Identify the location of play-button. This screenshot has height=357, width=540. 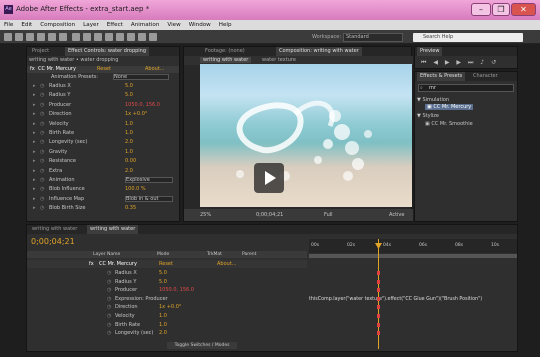
(269, 178).